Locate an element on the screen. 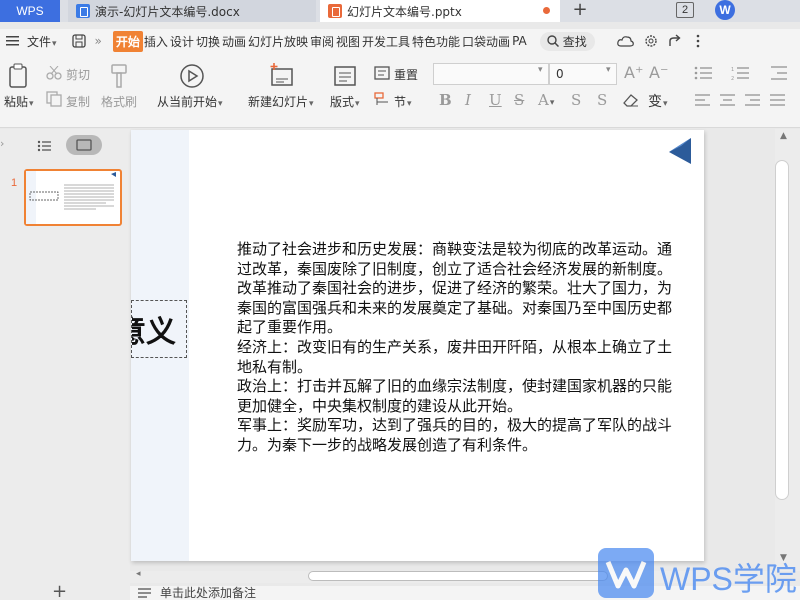  tab-home: 开始 is located at coordinates (127, 41).